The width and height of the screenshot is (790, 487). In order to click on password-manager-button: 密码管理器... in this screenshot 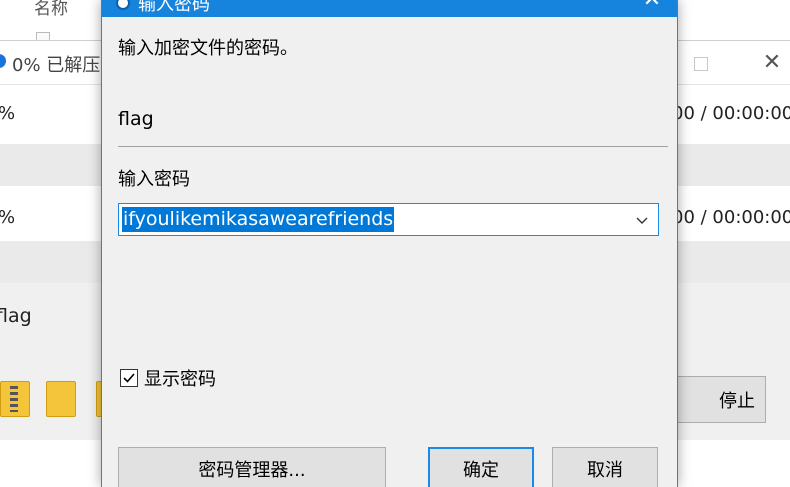, I will do `click(252, 467)`.